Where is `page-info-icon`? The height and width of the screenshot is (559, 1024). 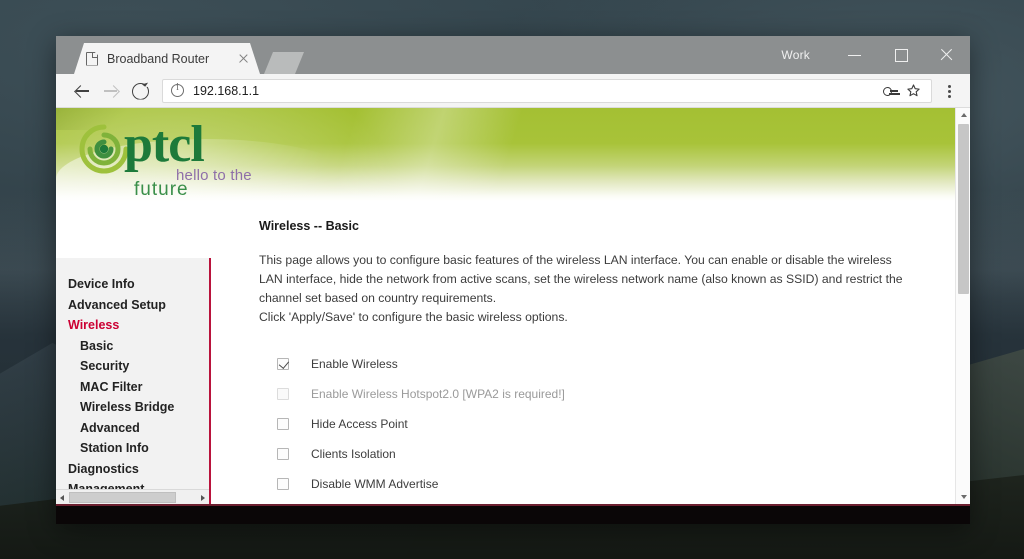
page-info-icon is located at coordinates (177, 89).